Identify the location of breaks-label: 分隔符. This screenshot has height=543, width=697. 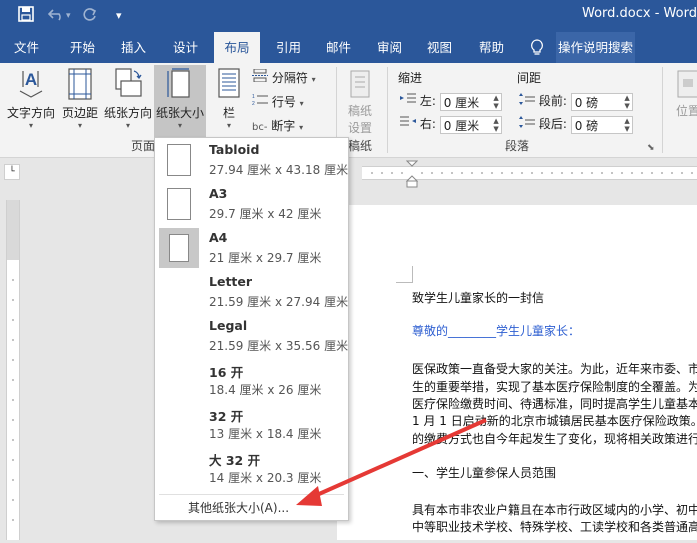
(289, 78).